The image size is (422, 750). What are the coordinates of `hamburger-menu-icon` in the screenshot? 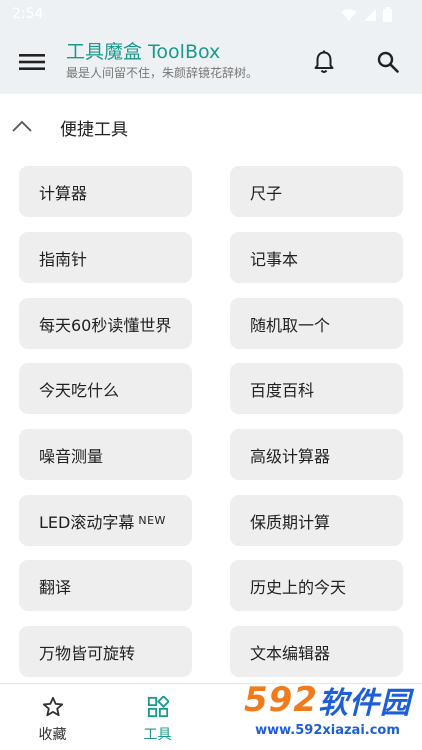 It's located at (32, 62).